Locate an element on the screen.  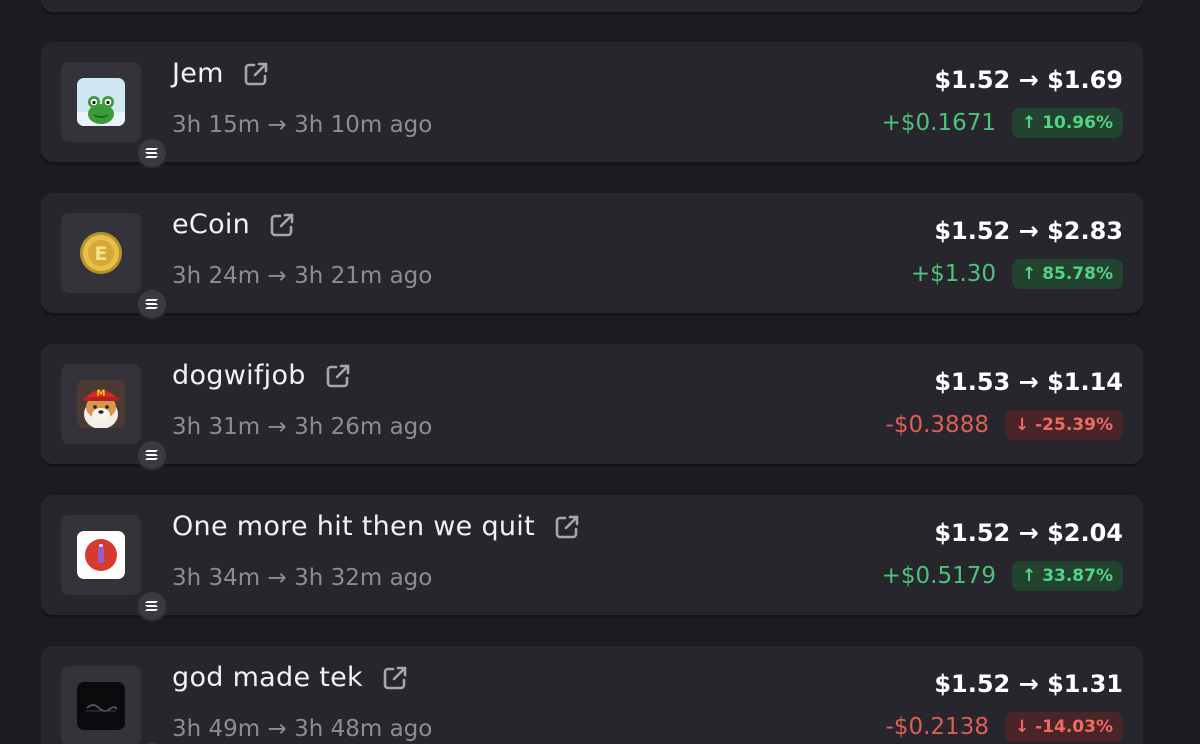
token-name: eCoin is located at coordinates (211, 224).